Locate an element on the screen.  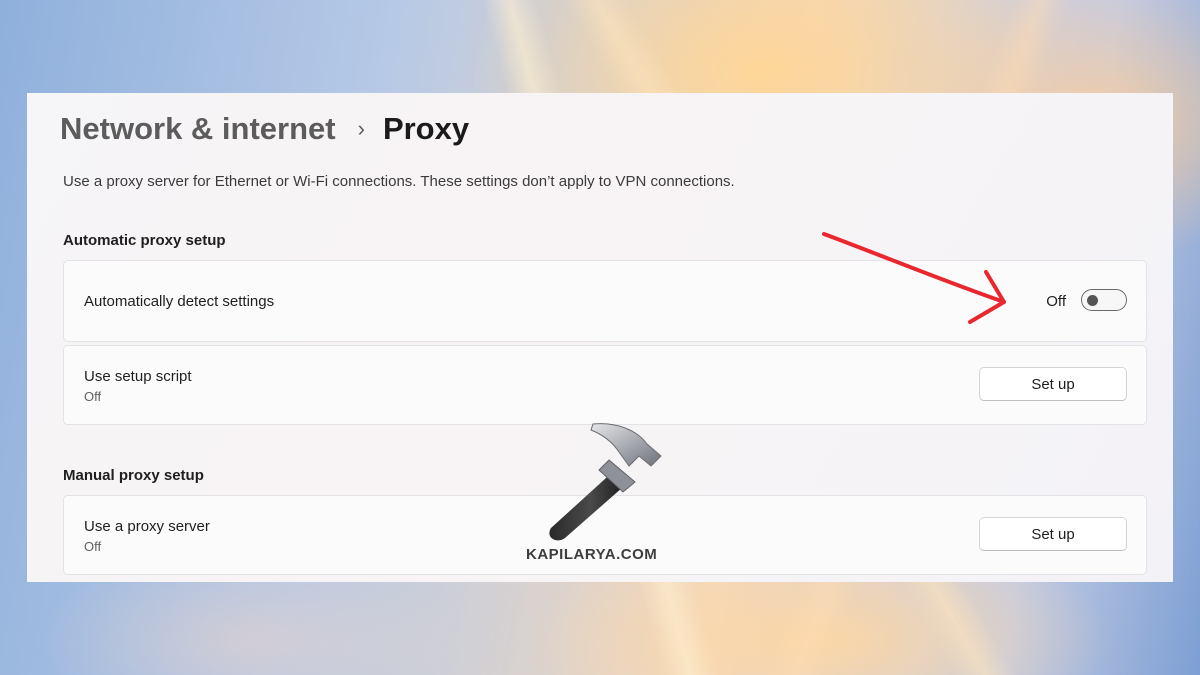
auto-detect-toggle is located at coordinates (1104, 300).